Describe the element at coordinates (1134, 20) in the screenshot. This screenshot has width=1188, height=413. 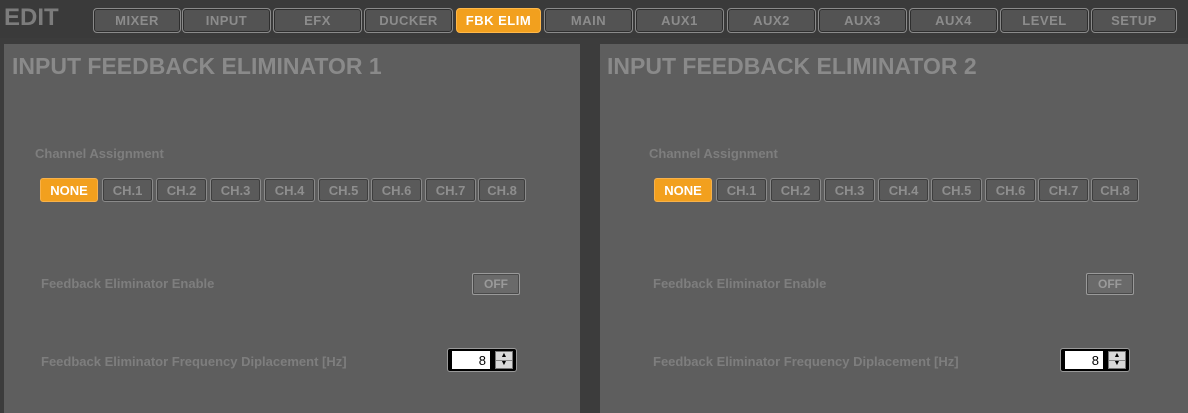
I see `tab-setup: SETUP` at that location.